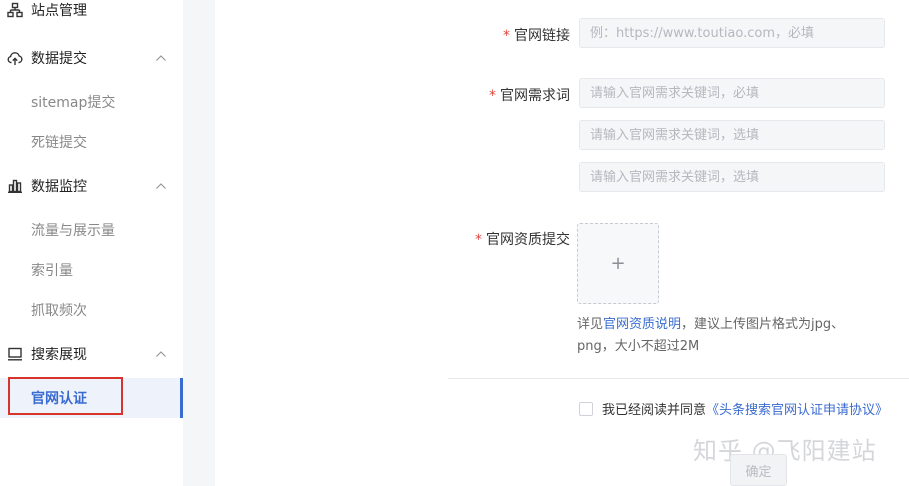 This screenshot has height=486, width=909. Describe the element at coordinates (59, 59) in the screenshot. I see `sidebar-group-label: 数据提交` at that location.